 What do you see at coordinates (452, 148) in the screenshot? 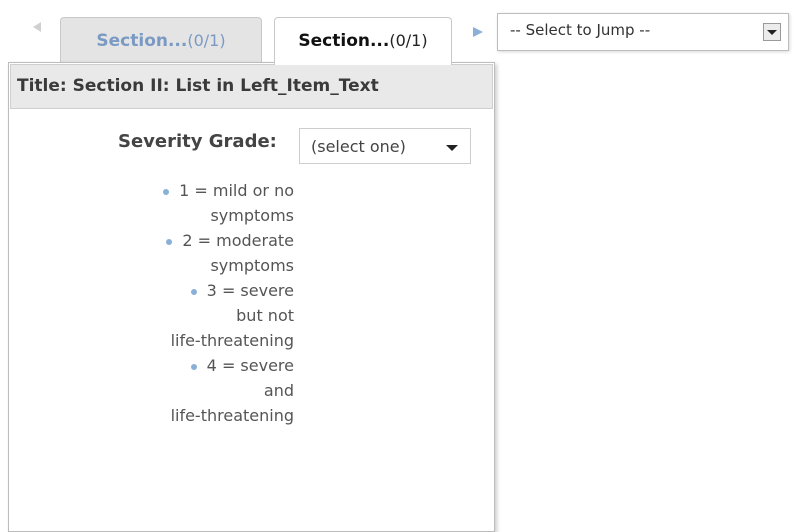
I see `caret-down-icon` at bounding box center [452, 148].